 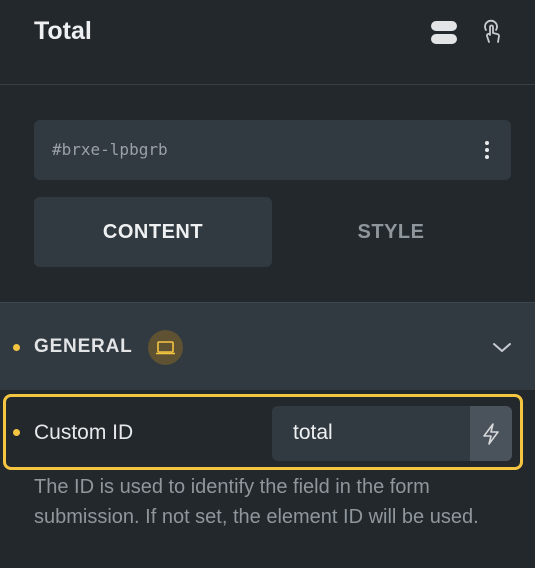 I want to click on more-options-icon, so click(x=487, y=150).